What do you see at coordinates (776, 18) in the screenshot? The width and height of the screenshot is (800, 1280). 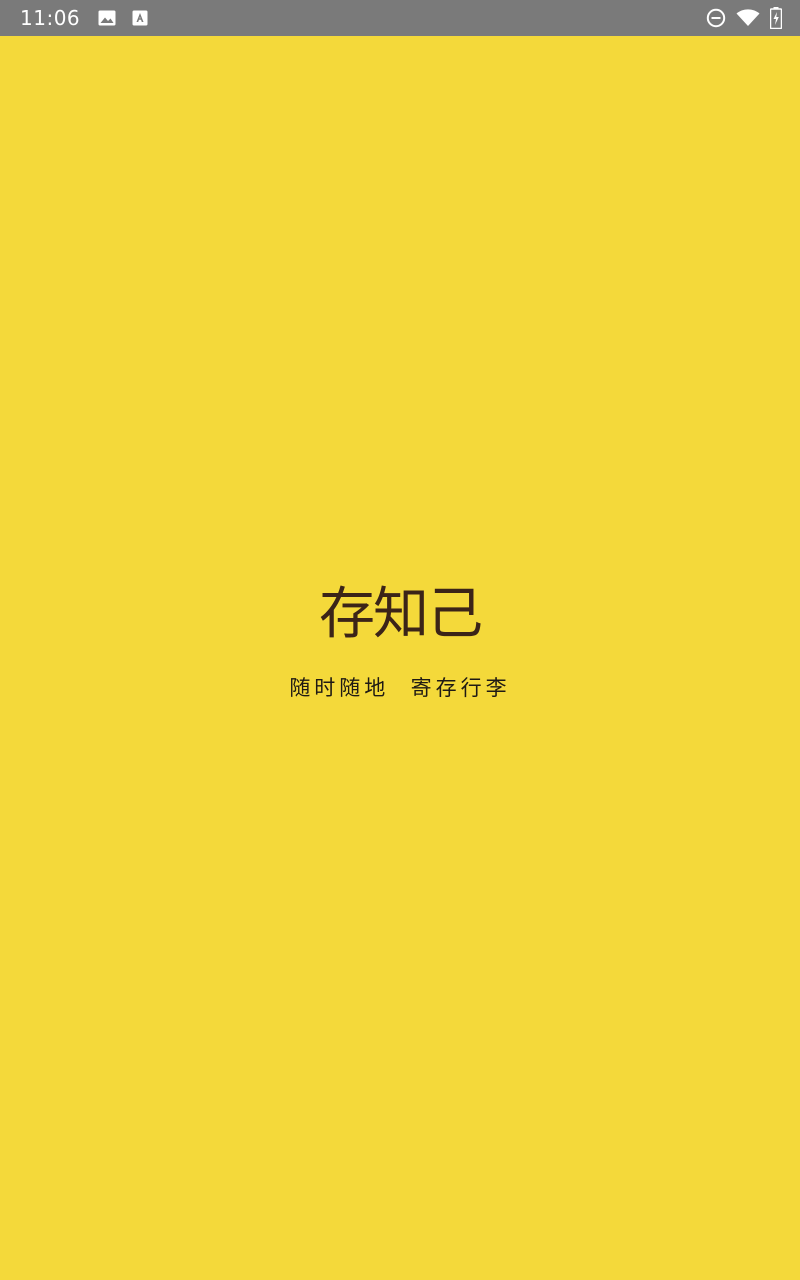 I see `battery-charging-icon` at bounding box center [776, 18].